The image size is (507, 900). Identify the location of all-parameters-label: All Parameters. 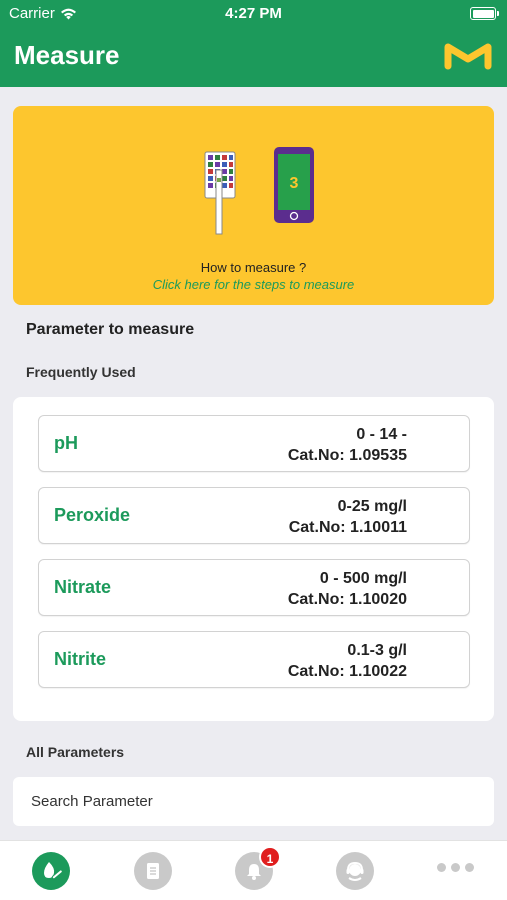
(75, 752).